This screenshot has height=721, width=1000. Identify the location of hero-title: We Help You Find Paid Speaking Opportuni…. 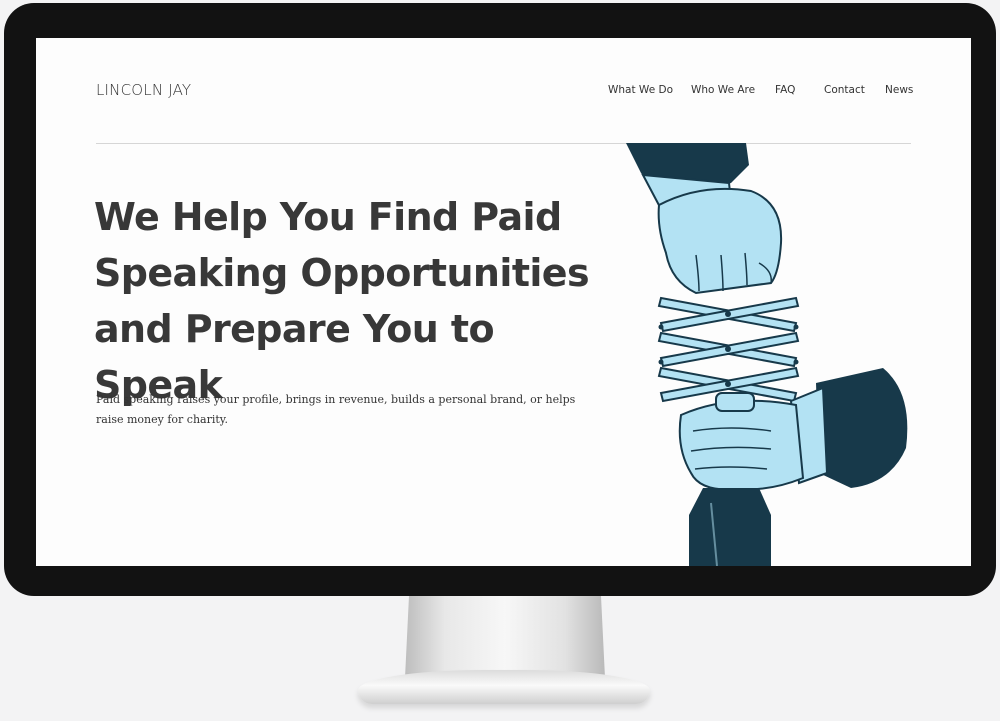
(342, 301).